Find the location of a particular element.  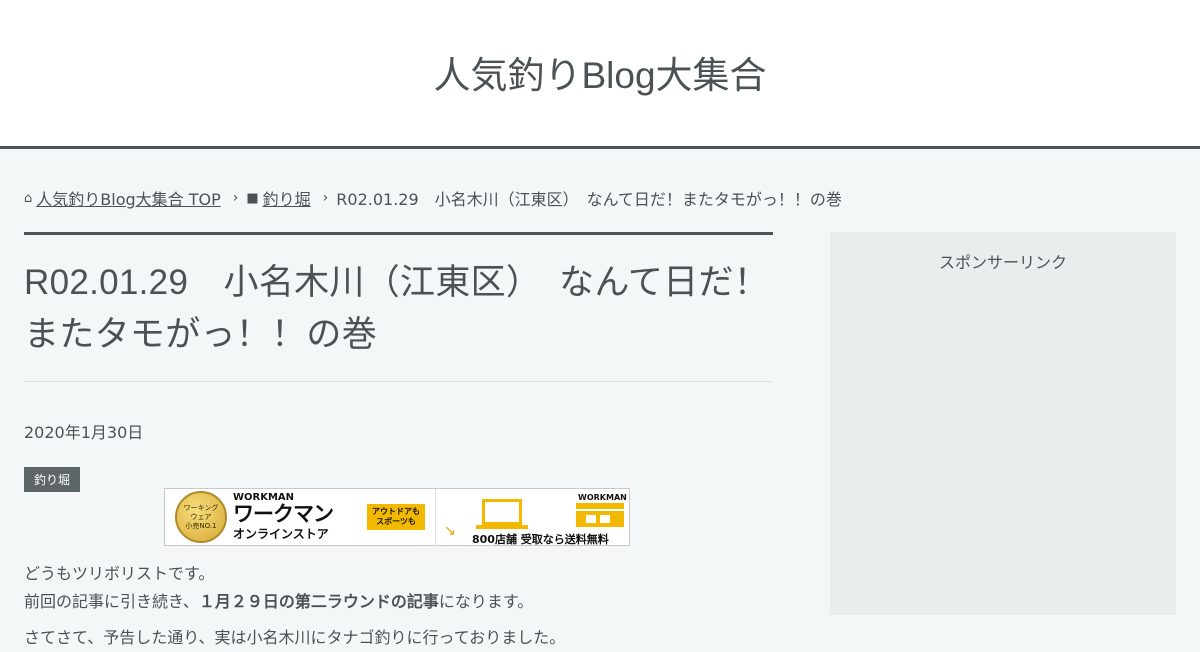

post-title: R02.01.29 小名木川（江東区） なんて日だ！ またタモがっ！！の巻 is located at coordinates (398, 309).